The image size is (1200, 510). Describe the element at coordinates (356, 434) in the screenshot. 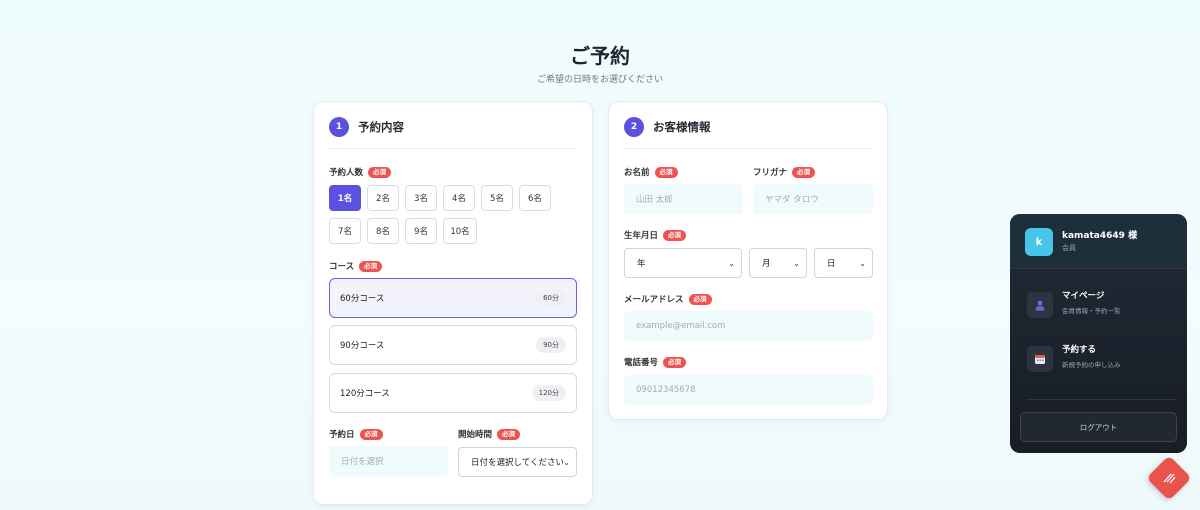

I see `date-label: 予約日 必須` at that location.